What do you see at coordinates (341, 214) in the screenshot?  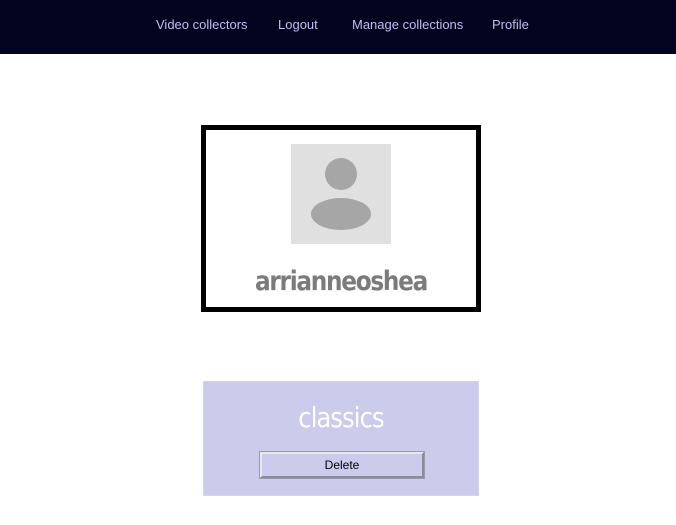 I see `avatar-body` at bounding box center [341, 214].